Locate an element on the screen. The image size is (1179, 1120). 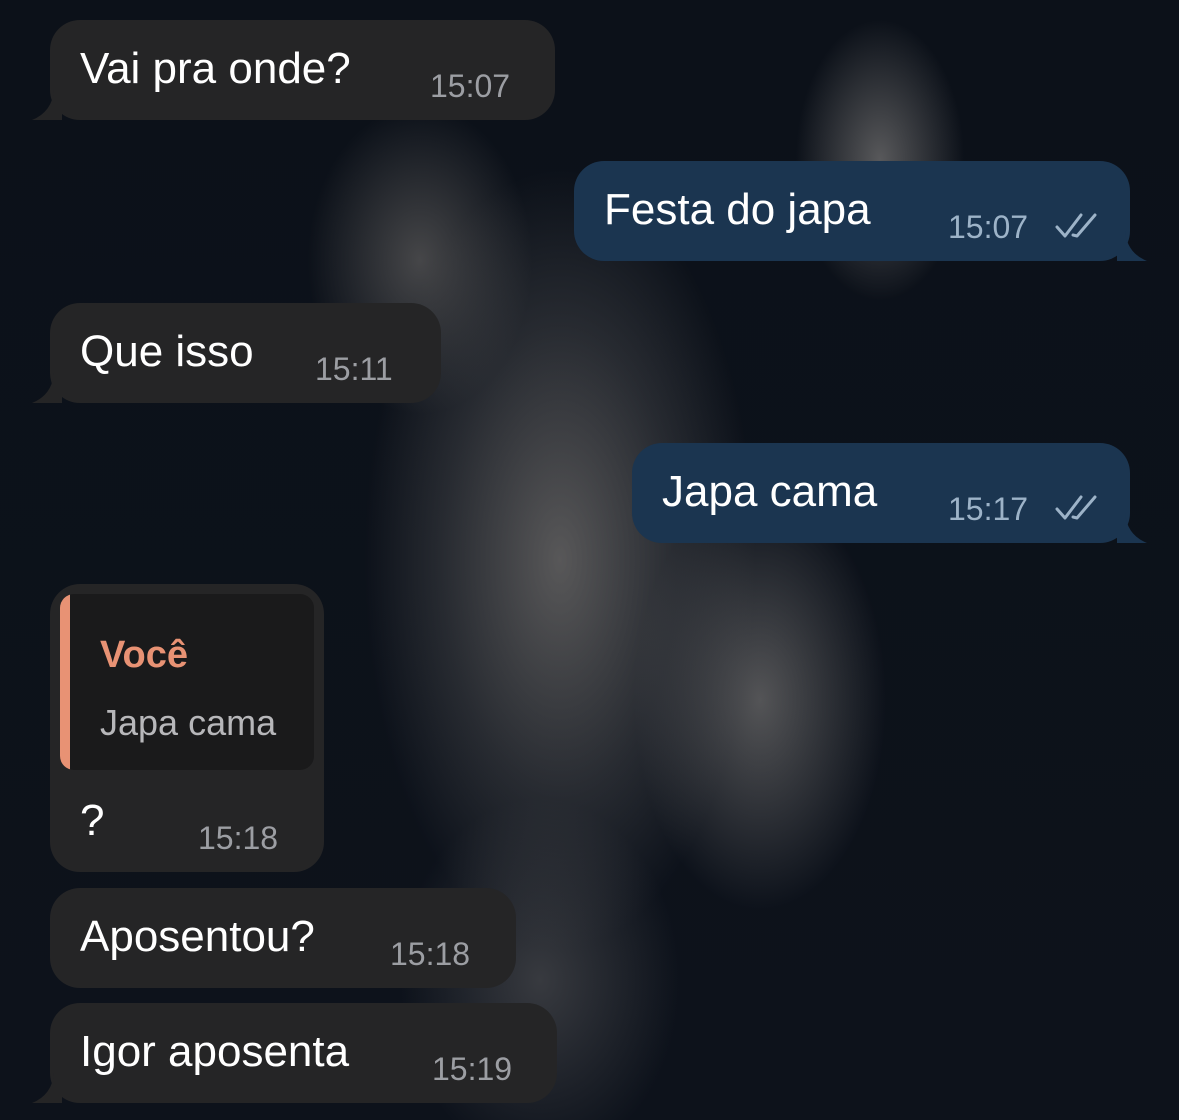
message-bubble-incoming-reply: Você Japa cama ? 15:18 is located at coordinates (187, 728).